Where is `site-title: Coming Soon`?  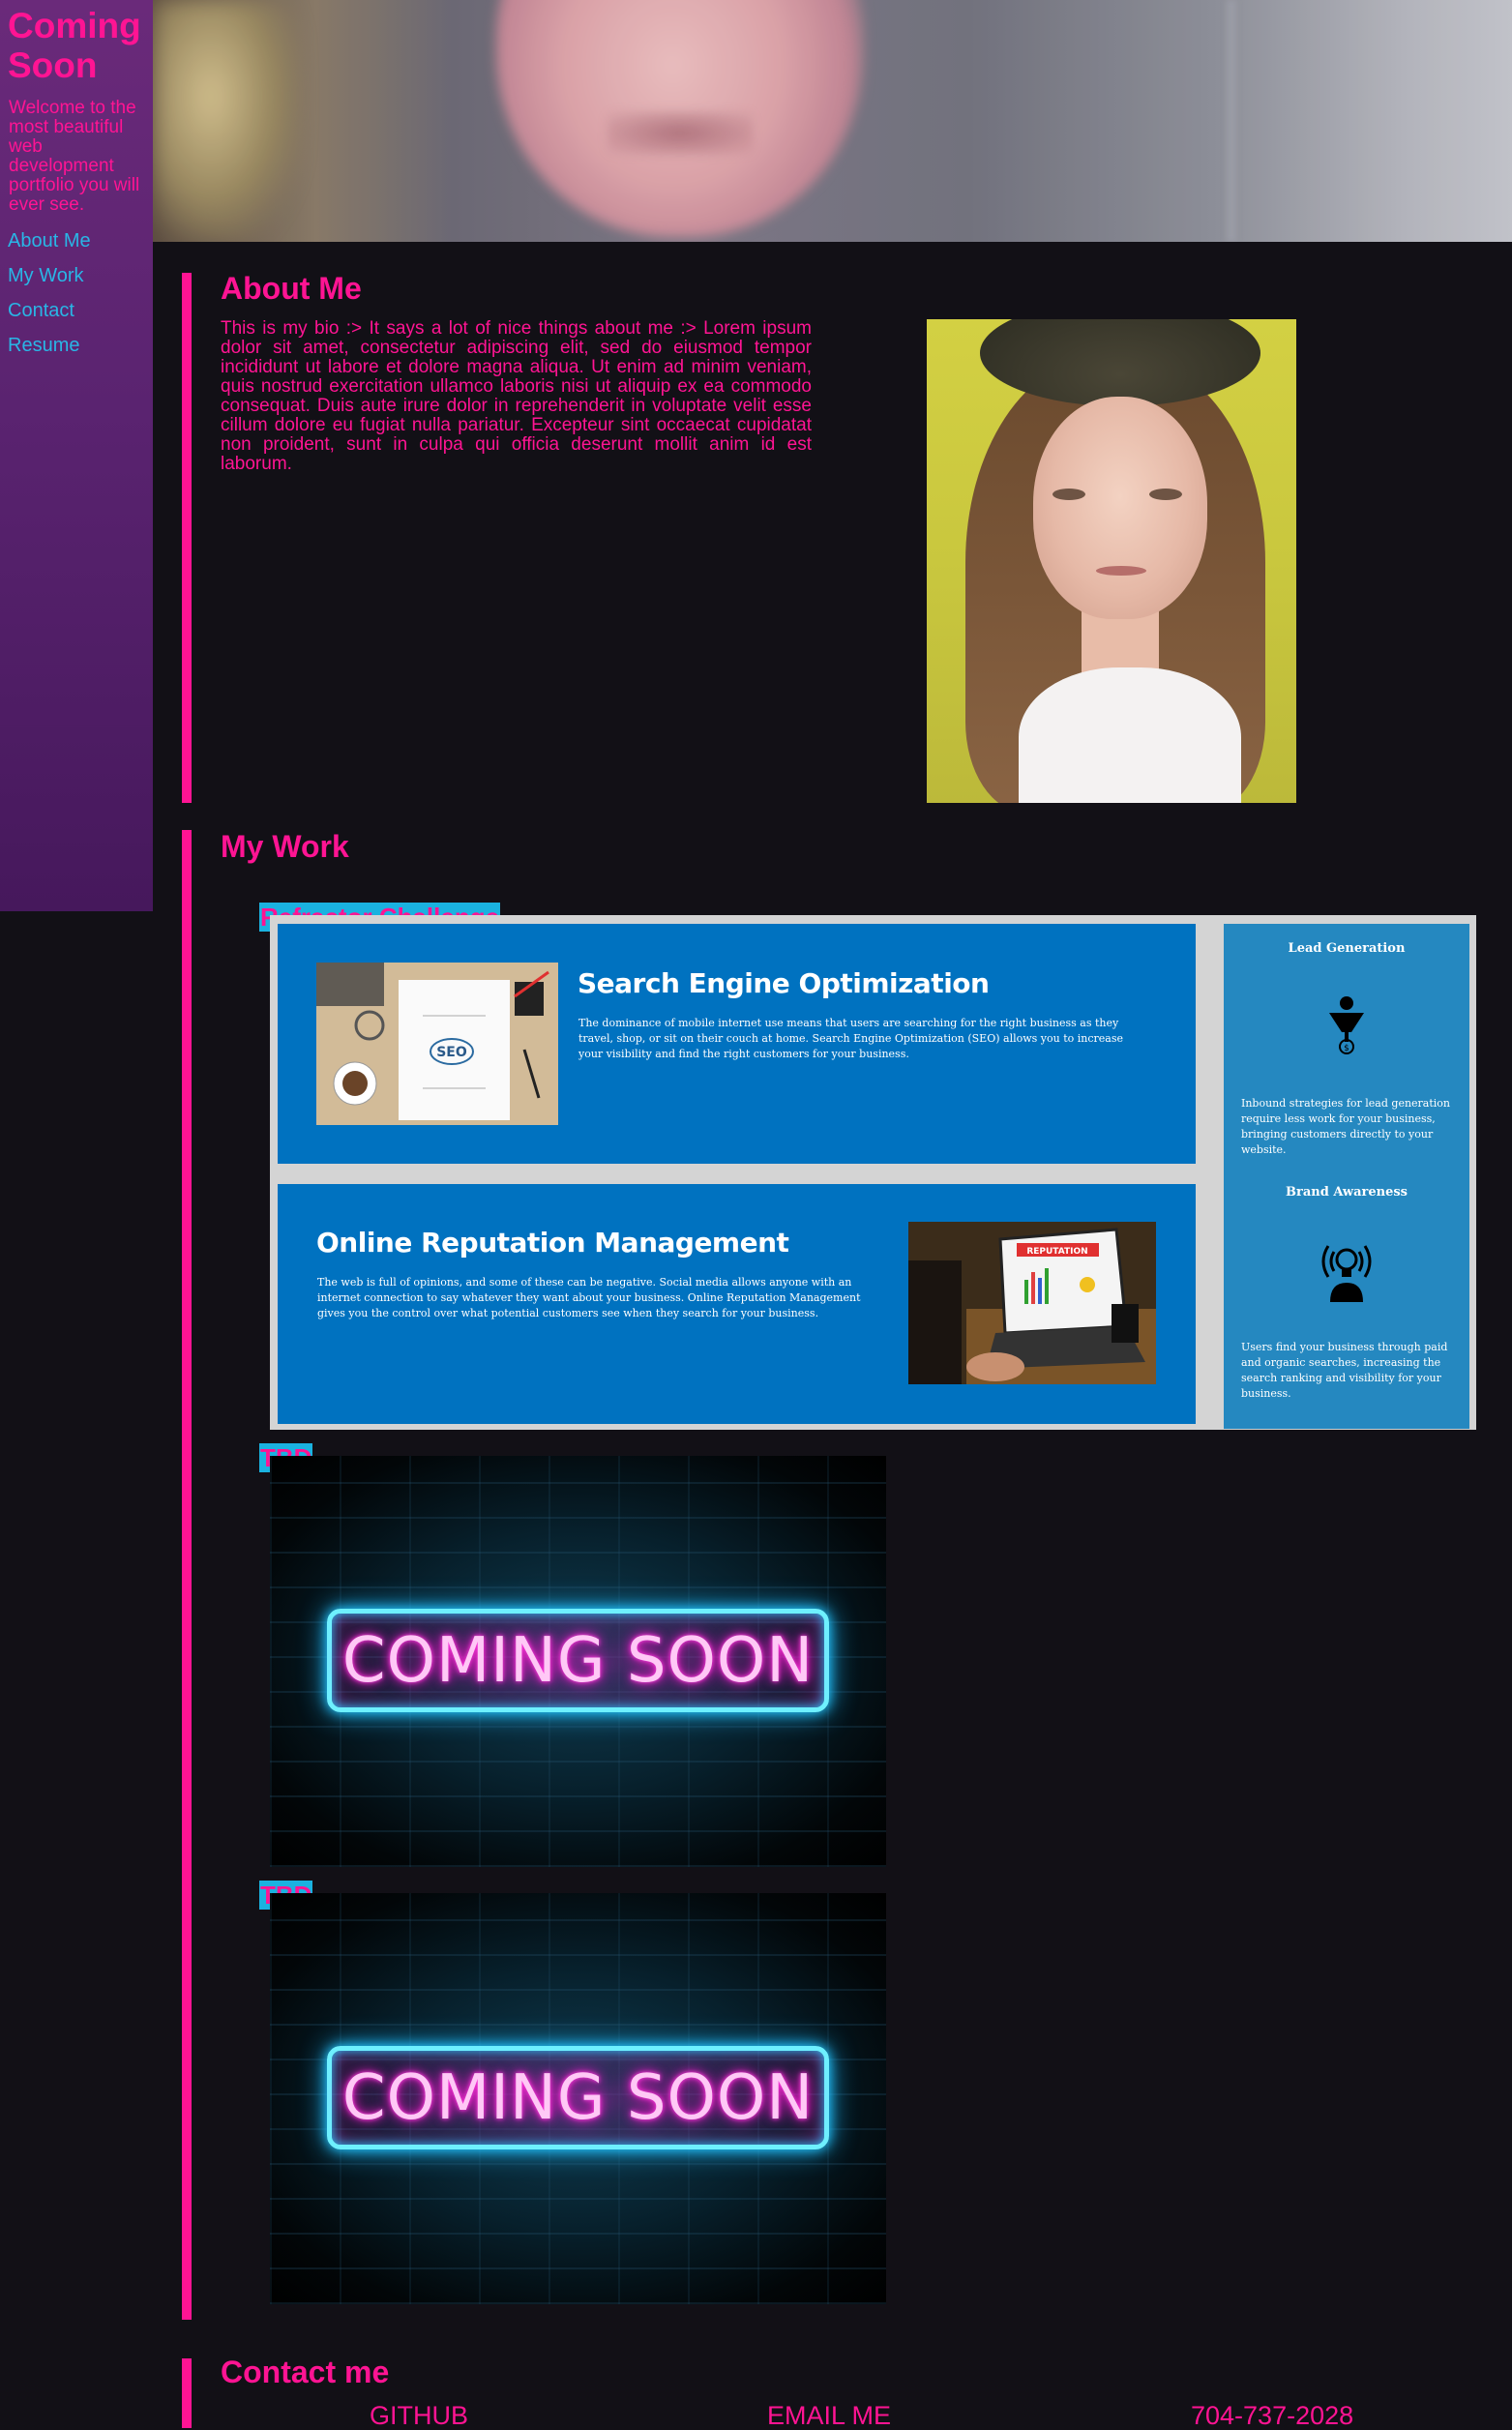
site-title: Coming Soon is located at coordinates (75, 45).